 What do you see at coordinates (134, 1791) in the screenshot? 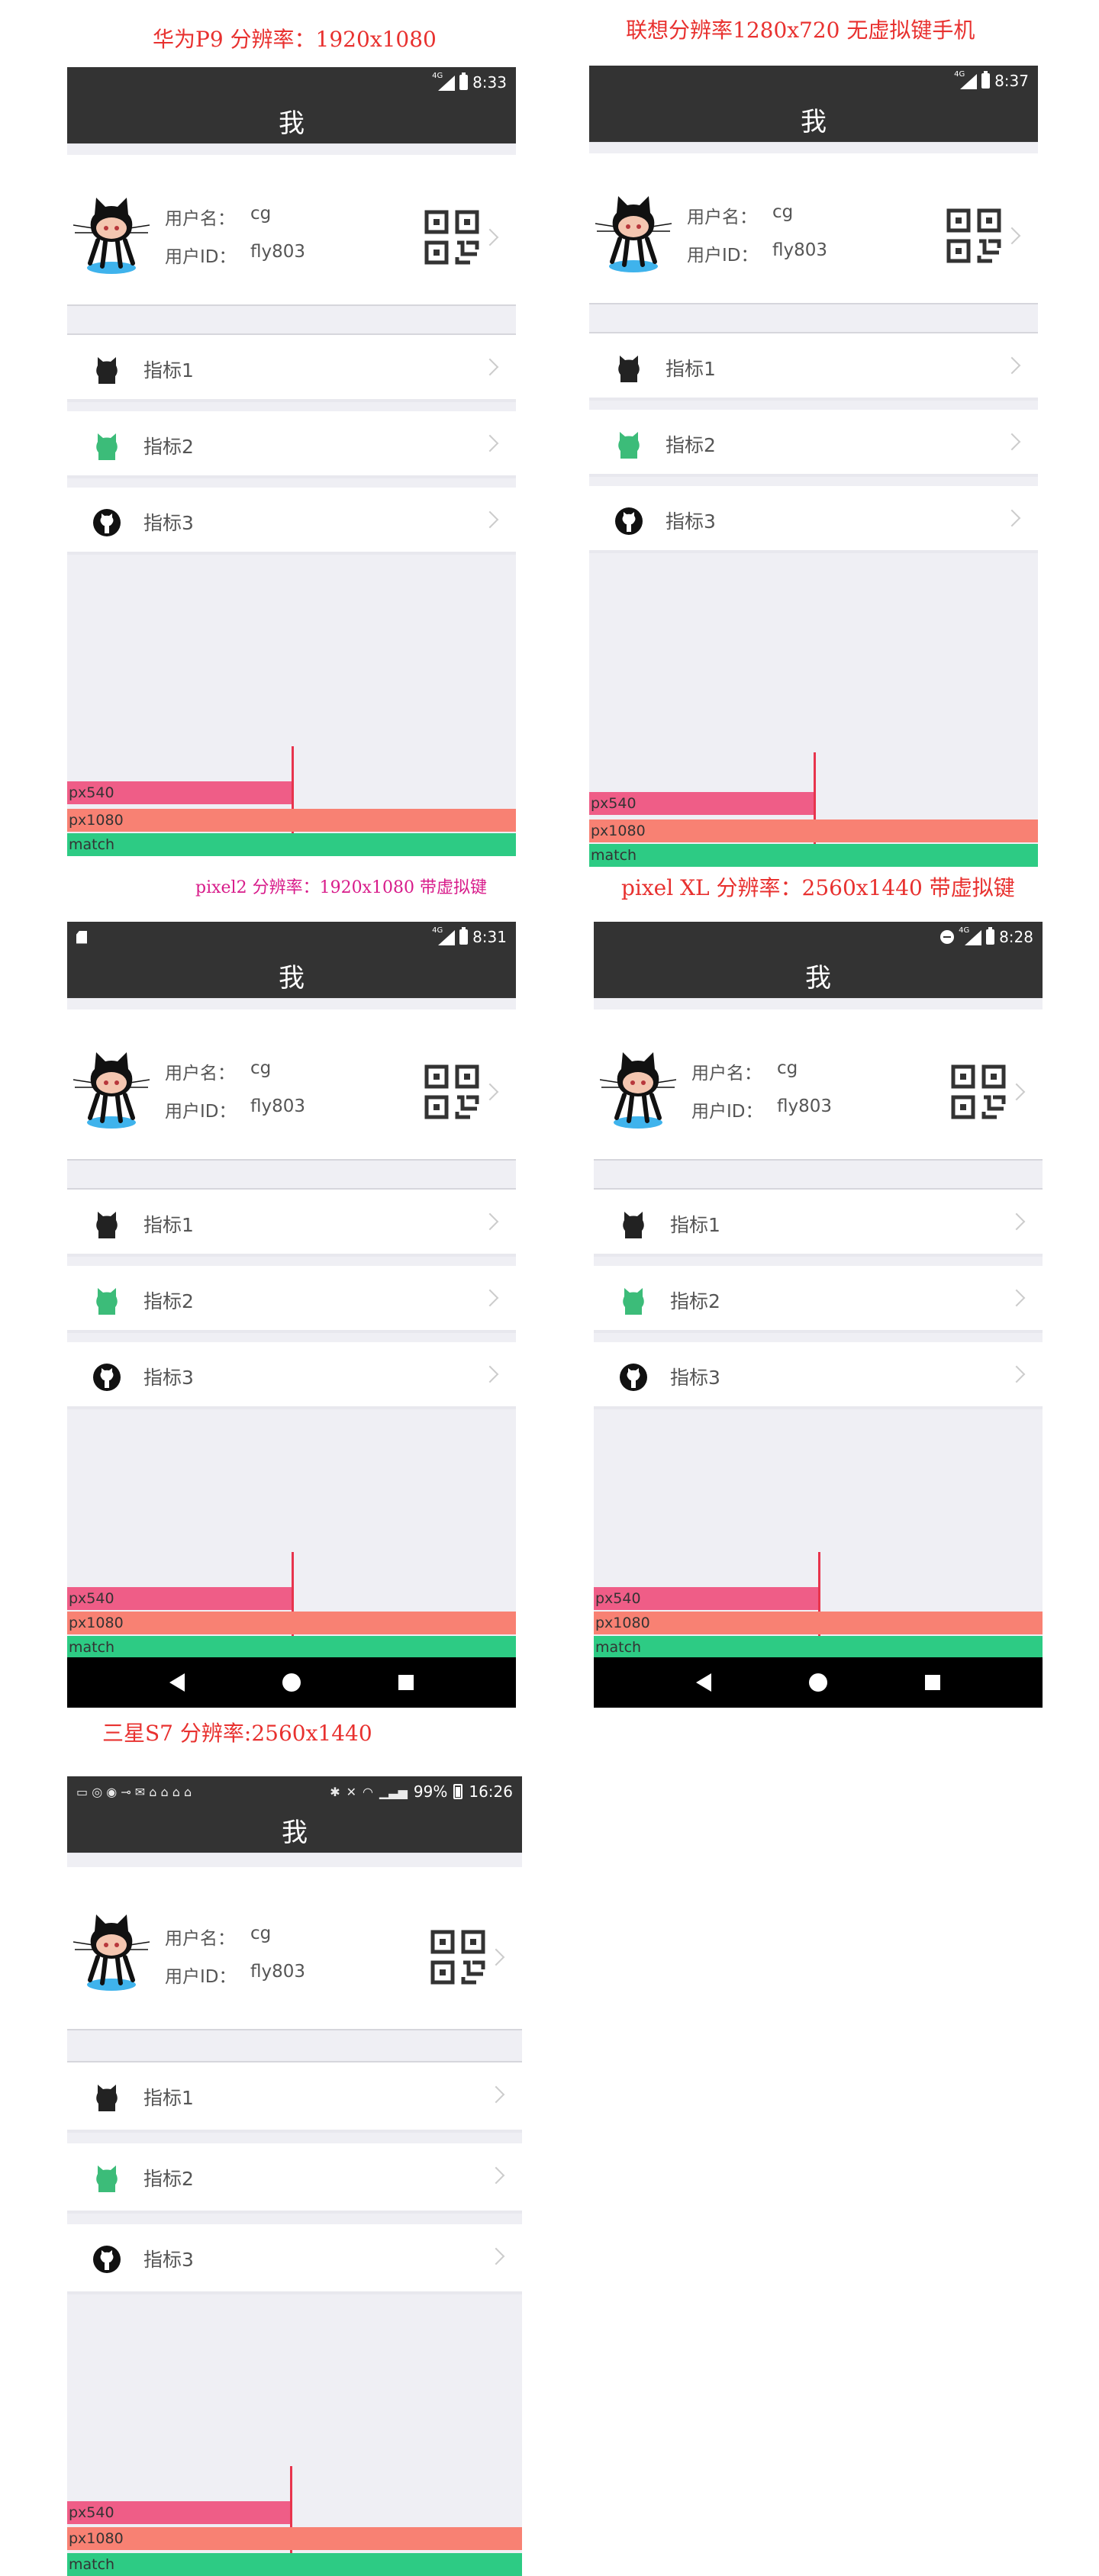
I see `notification-icons: ▭ ◎ ◉ ⊸ ✉ ⌂ ⌂ ⌂ ⌂` at bounding box center [134, 1791].